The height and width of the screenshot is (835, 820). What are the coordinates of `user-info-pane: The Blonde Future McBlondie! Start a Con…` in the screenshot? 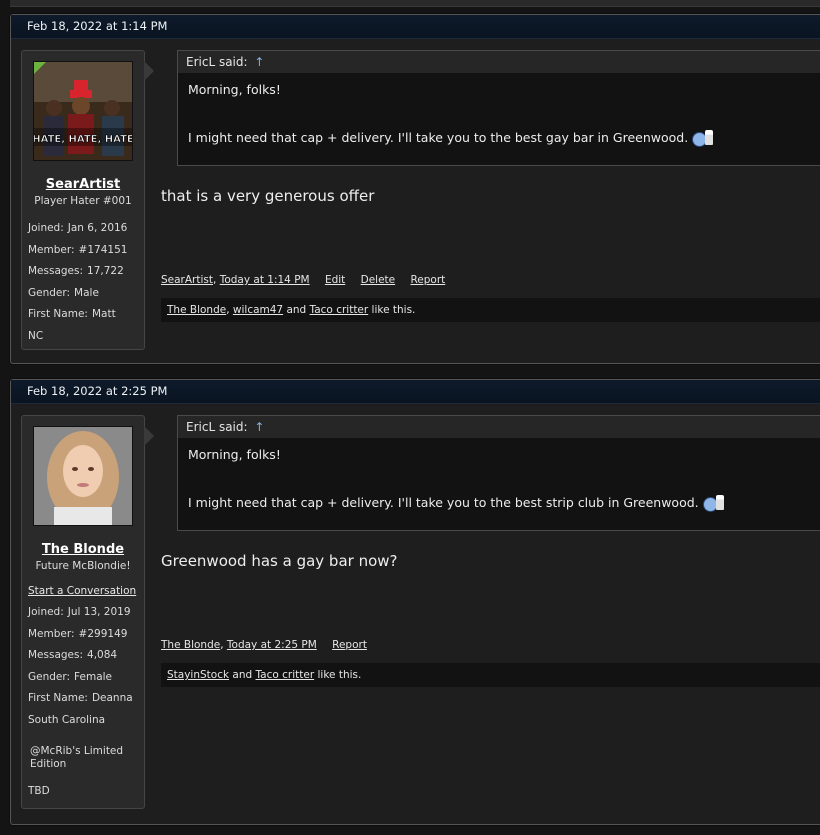 It's located at (87, 612).